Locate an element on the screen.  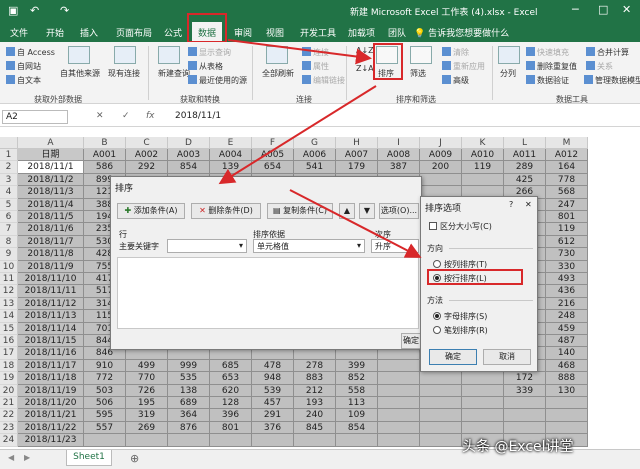
arrow-tab-to-sort is located at coordinates (299, 52).